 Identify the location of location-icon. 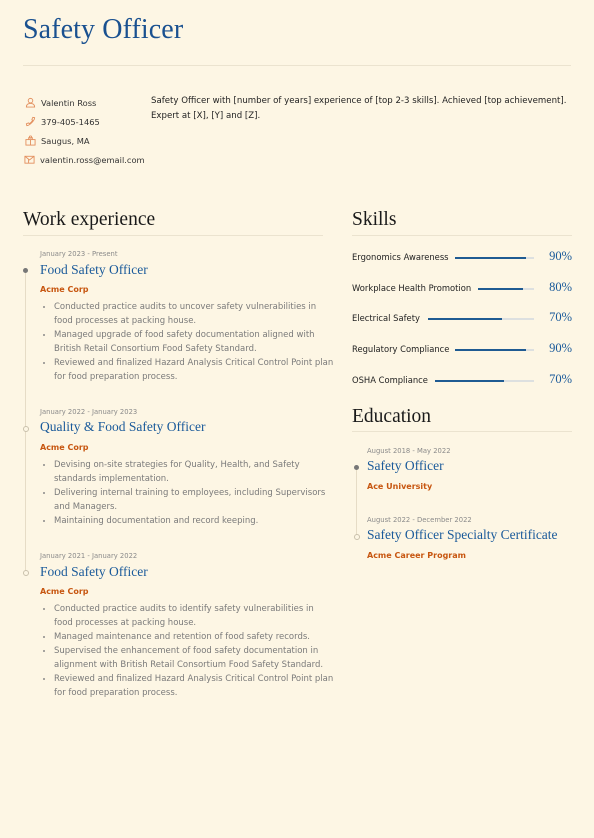
(30, 141).